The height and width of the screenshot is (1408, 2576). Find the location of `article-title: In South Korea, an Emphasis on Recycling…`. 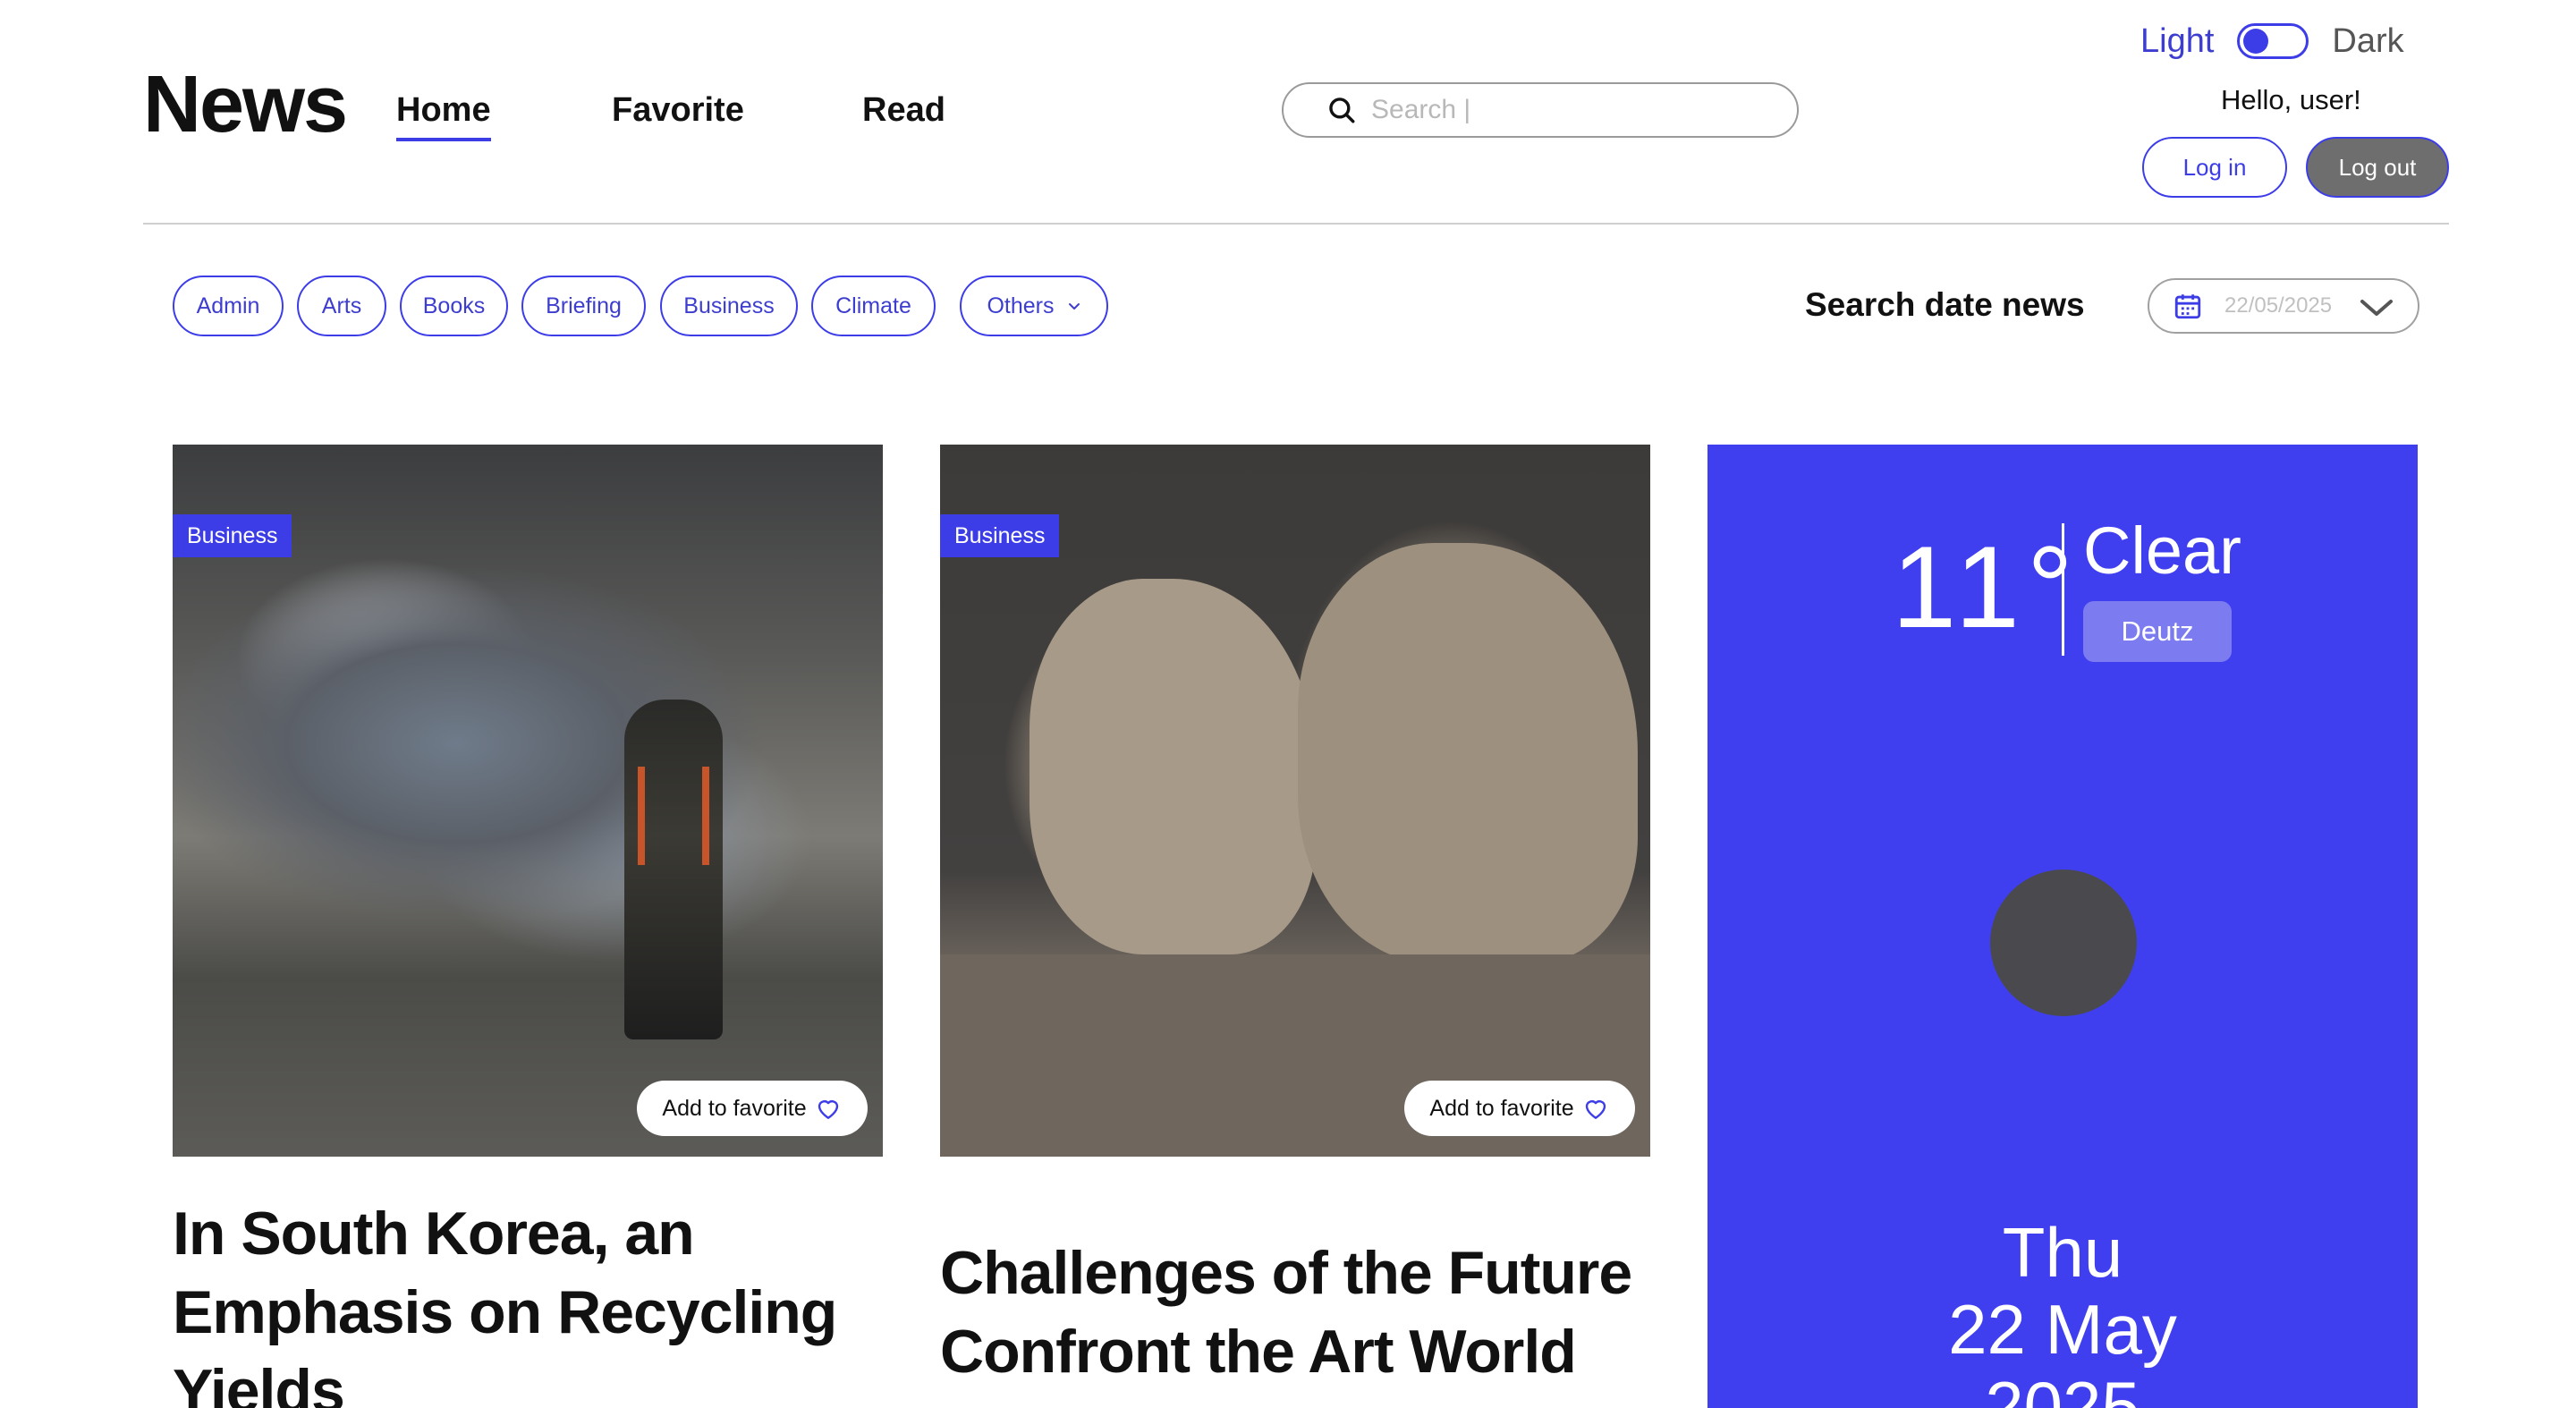

article-title: In South Korea, an Emphasis on Recycling… is located at coordinates (528, 1301).